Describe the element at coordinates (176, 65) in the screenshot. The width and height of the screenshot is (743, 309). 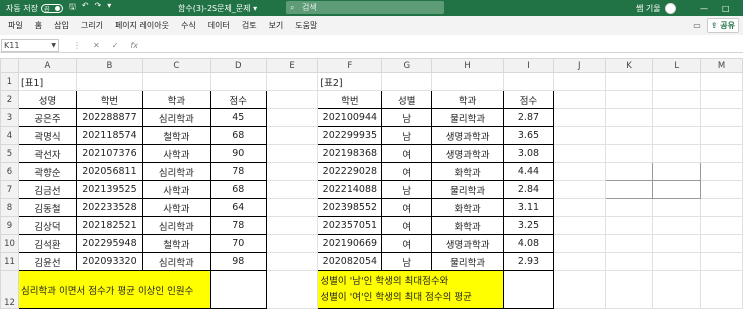
I see `column-header: C` at that location.